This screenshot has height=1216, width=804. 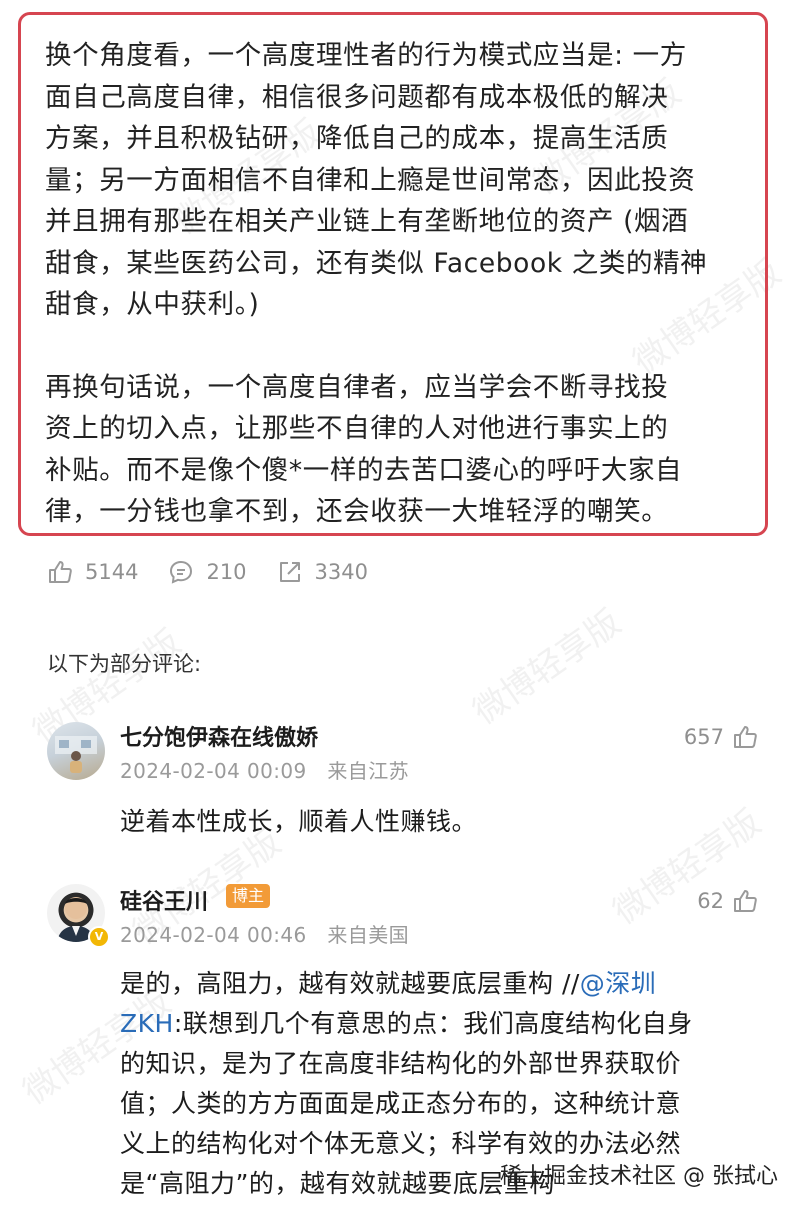 I want to click on comments-section-label: 以下为部分评论:, so click(x=124, y=664).